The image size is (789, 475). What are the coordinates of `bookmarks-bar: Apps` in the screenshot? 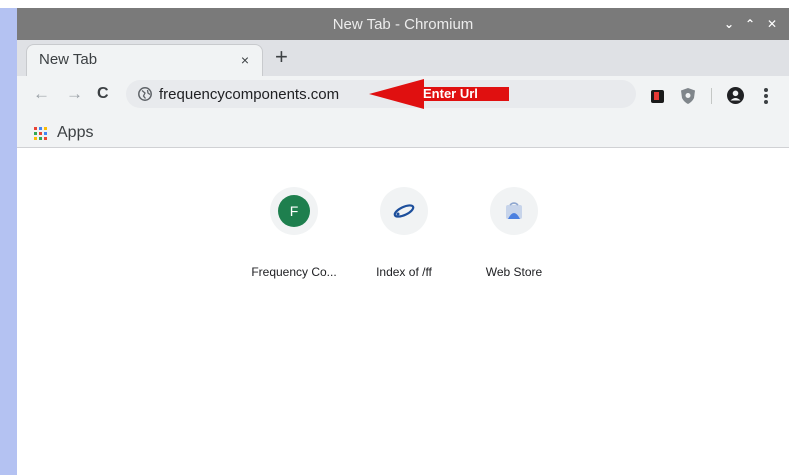 It's located at (403, 130).